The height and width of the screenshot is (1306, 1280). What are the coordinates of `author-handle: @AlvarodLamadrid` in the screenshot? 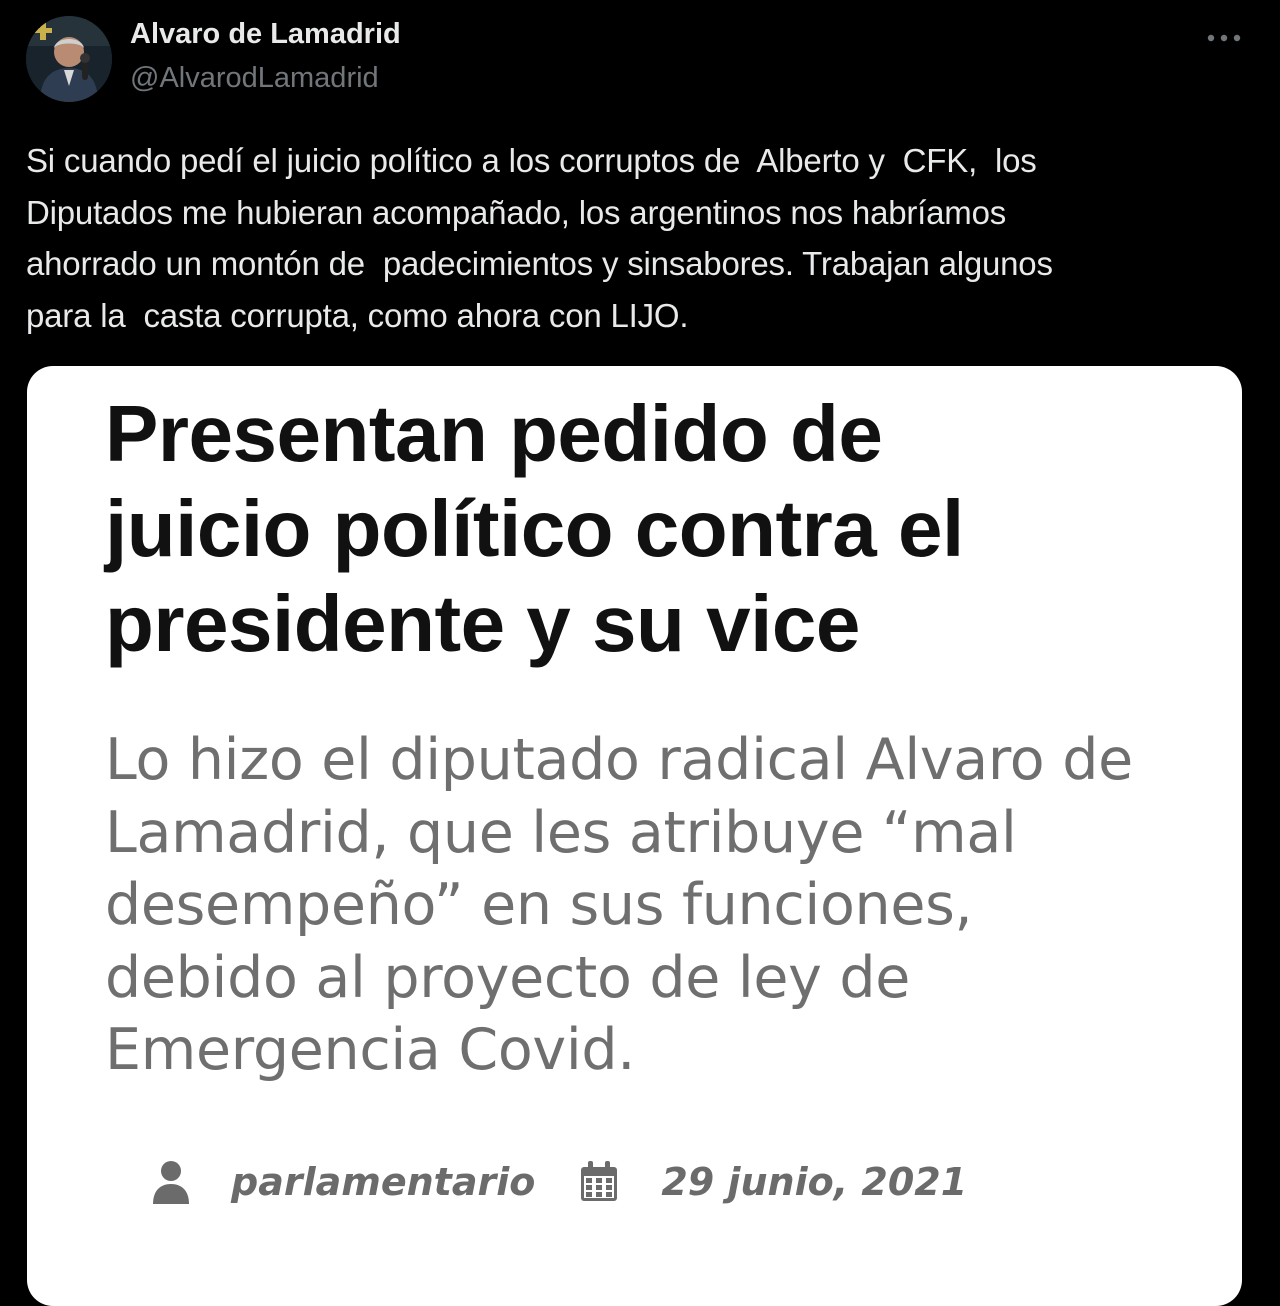 It's located at (254, 78).